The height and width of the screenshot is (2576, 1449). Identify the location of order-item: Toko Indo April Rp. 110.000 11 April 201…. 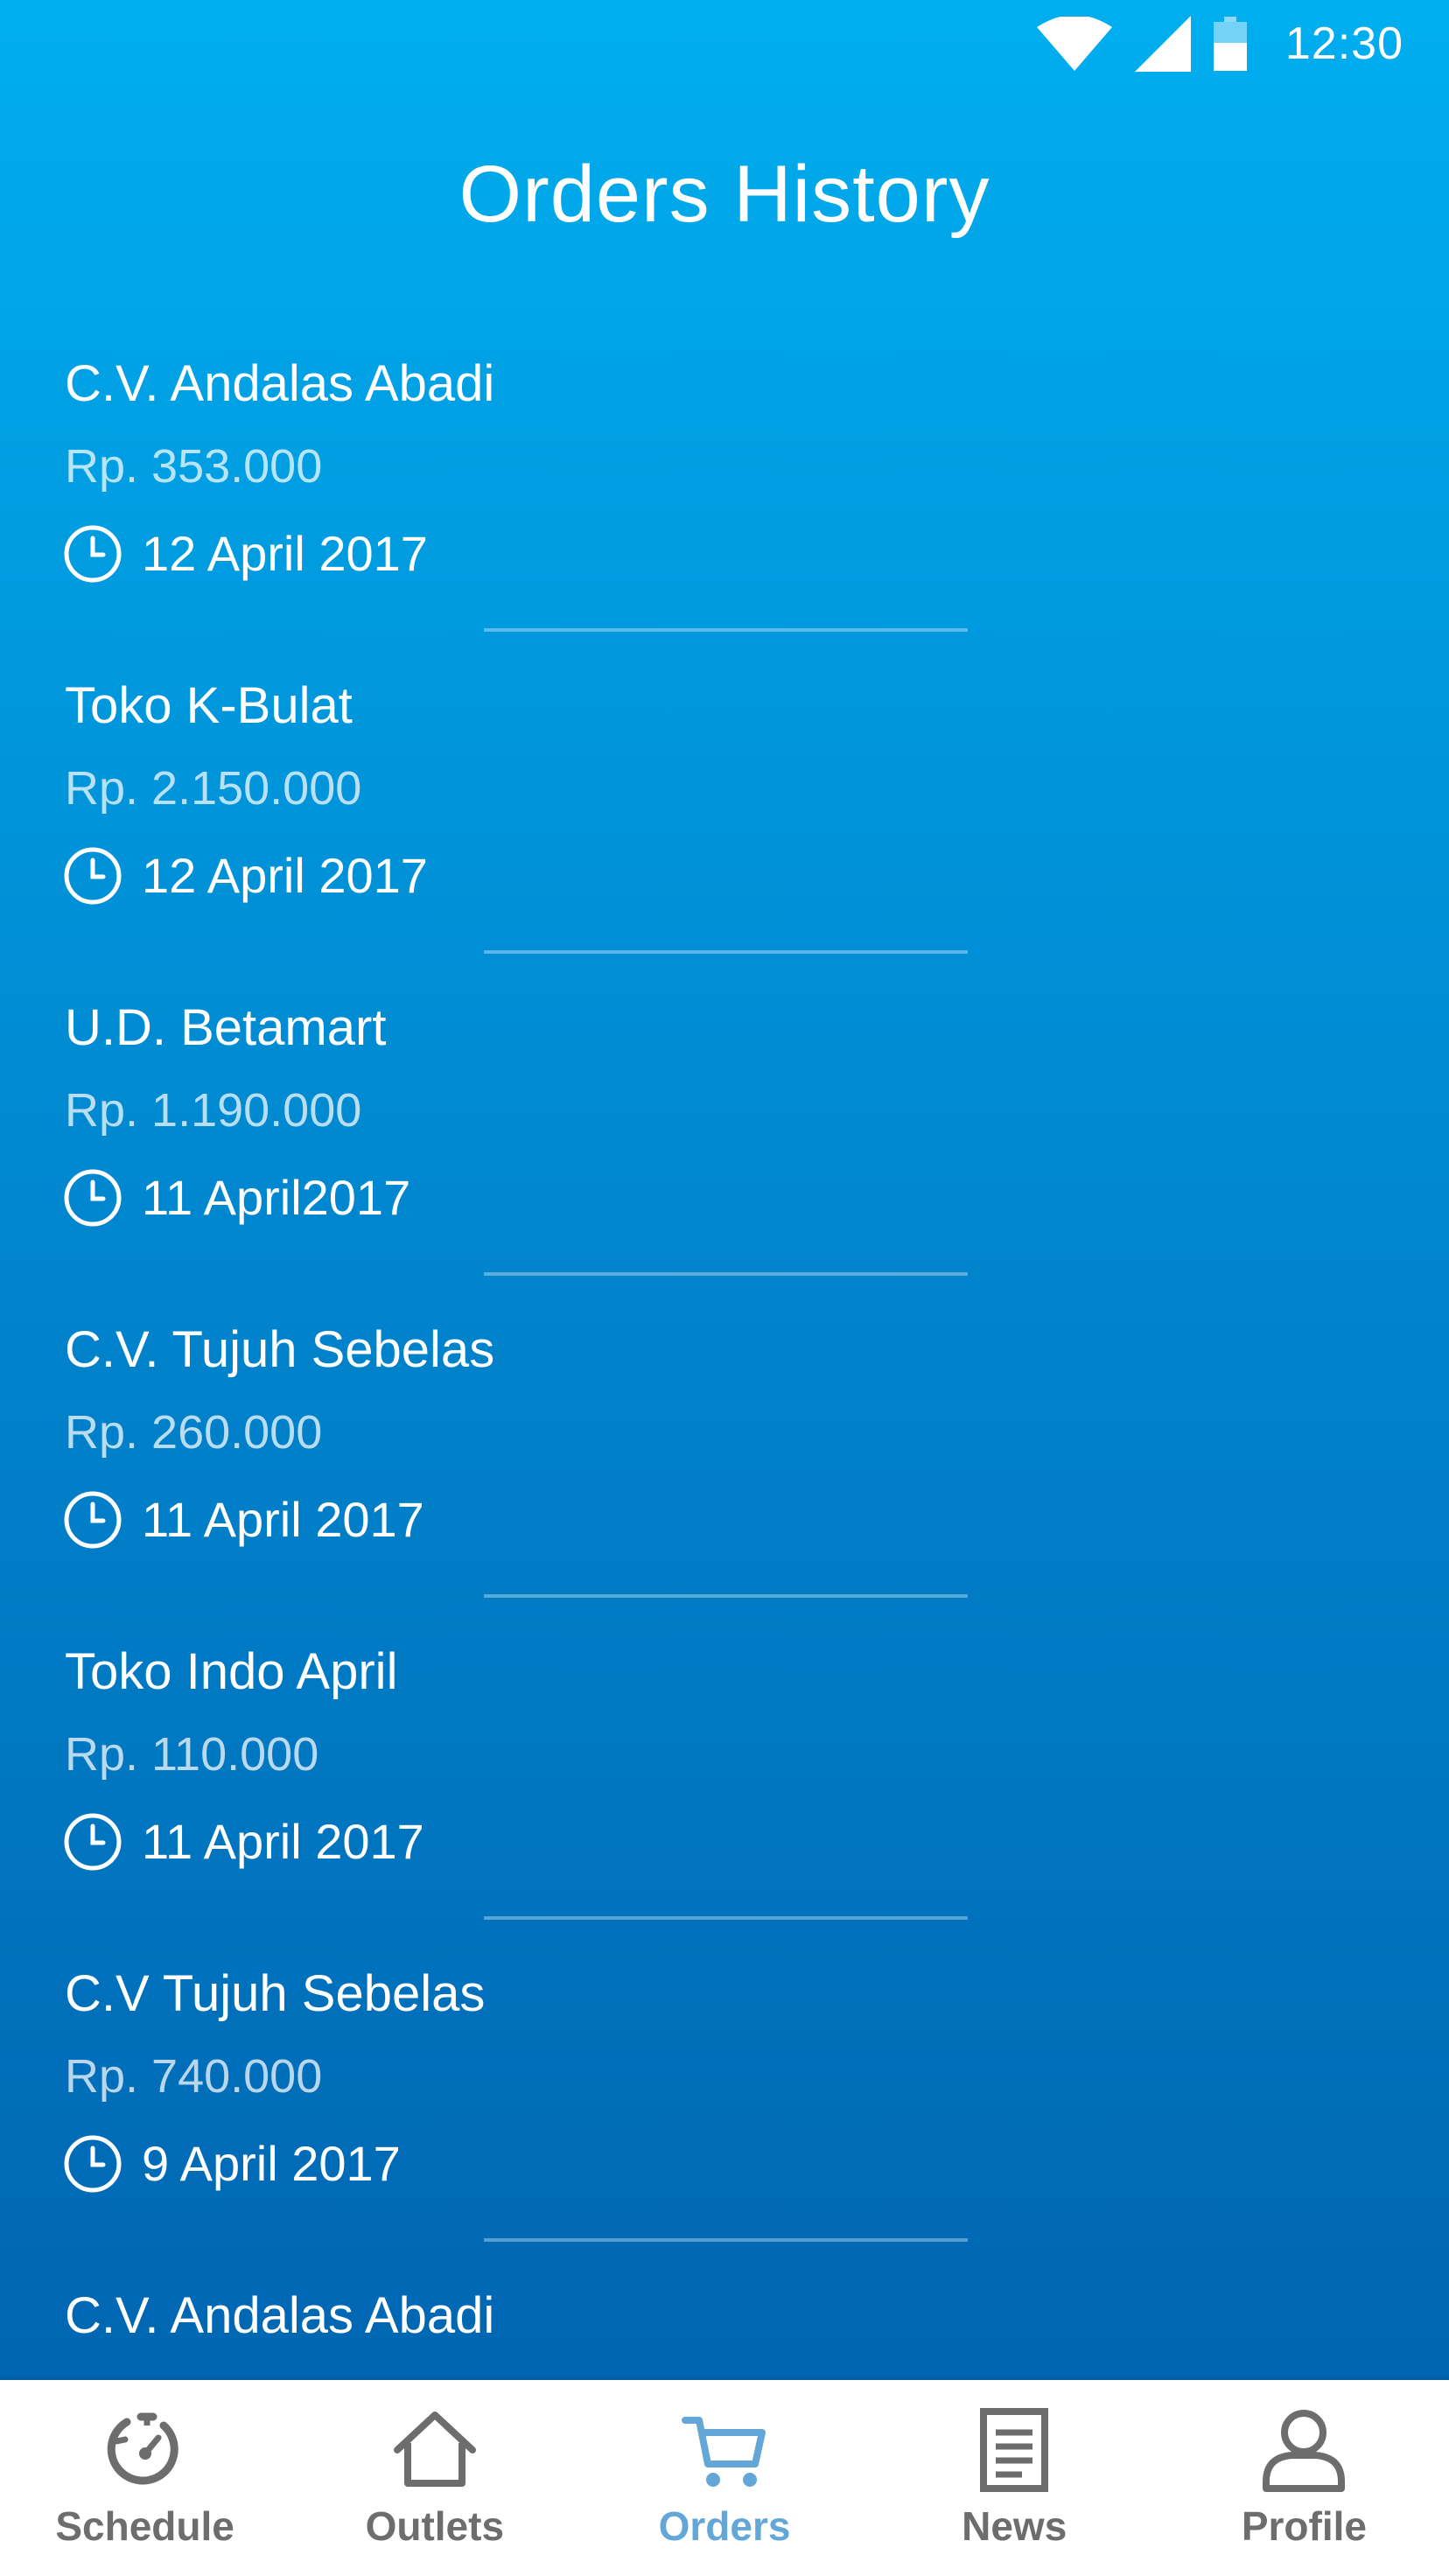
(724, 1773).